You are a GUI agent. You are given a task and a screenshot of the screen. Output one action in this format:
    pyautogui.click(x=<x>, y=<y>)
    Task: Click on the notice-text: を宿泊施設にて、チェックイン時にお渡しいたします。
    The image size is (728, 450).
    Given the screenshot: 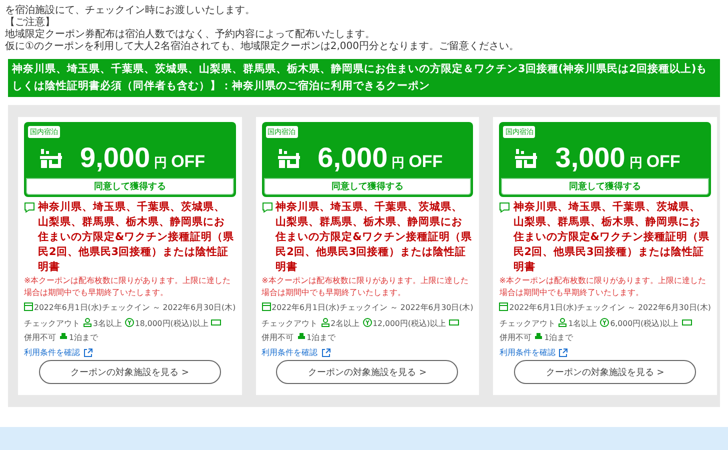 What is the action you would take?
    pyautogui.click(x=130, y=10)
    